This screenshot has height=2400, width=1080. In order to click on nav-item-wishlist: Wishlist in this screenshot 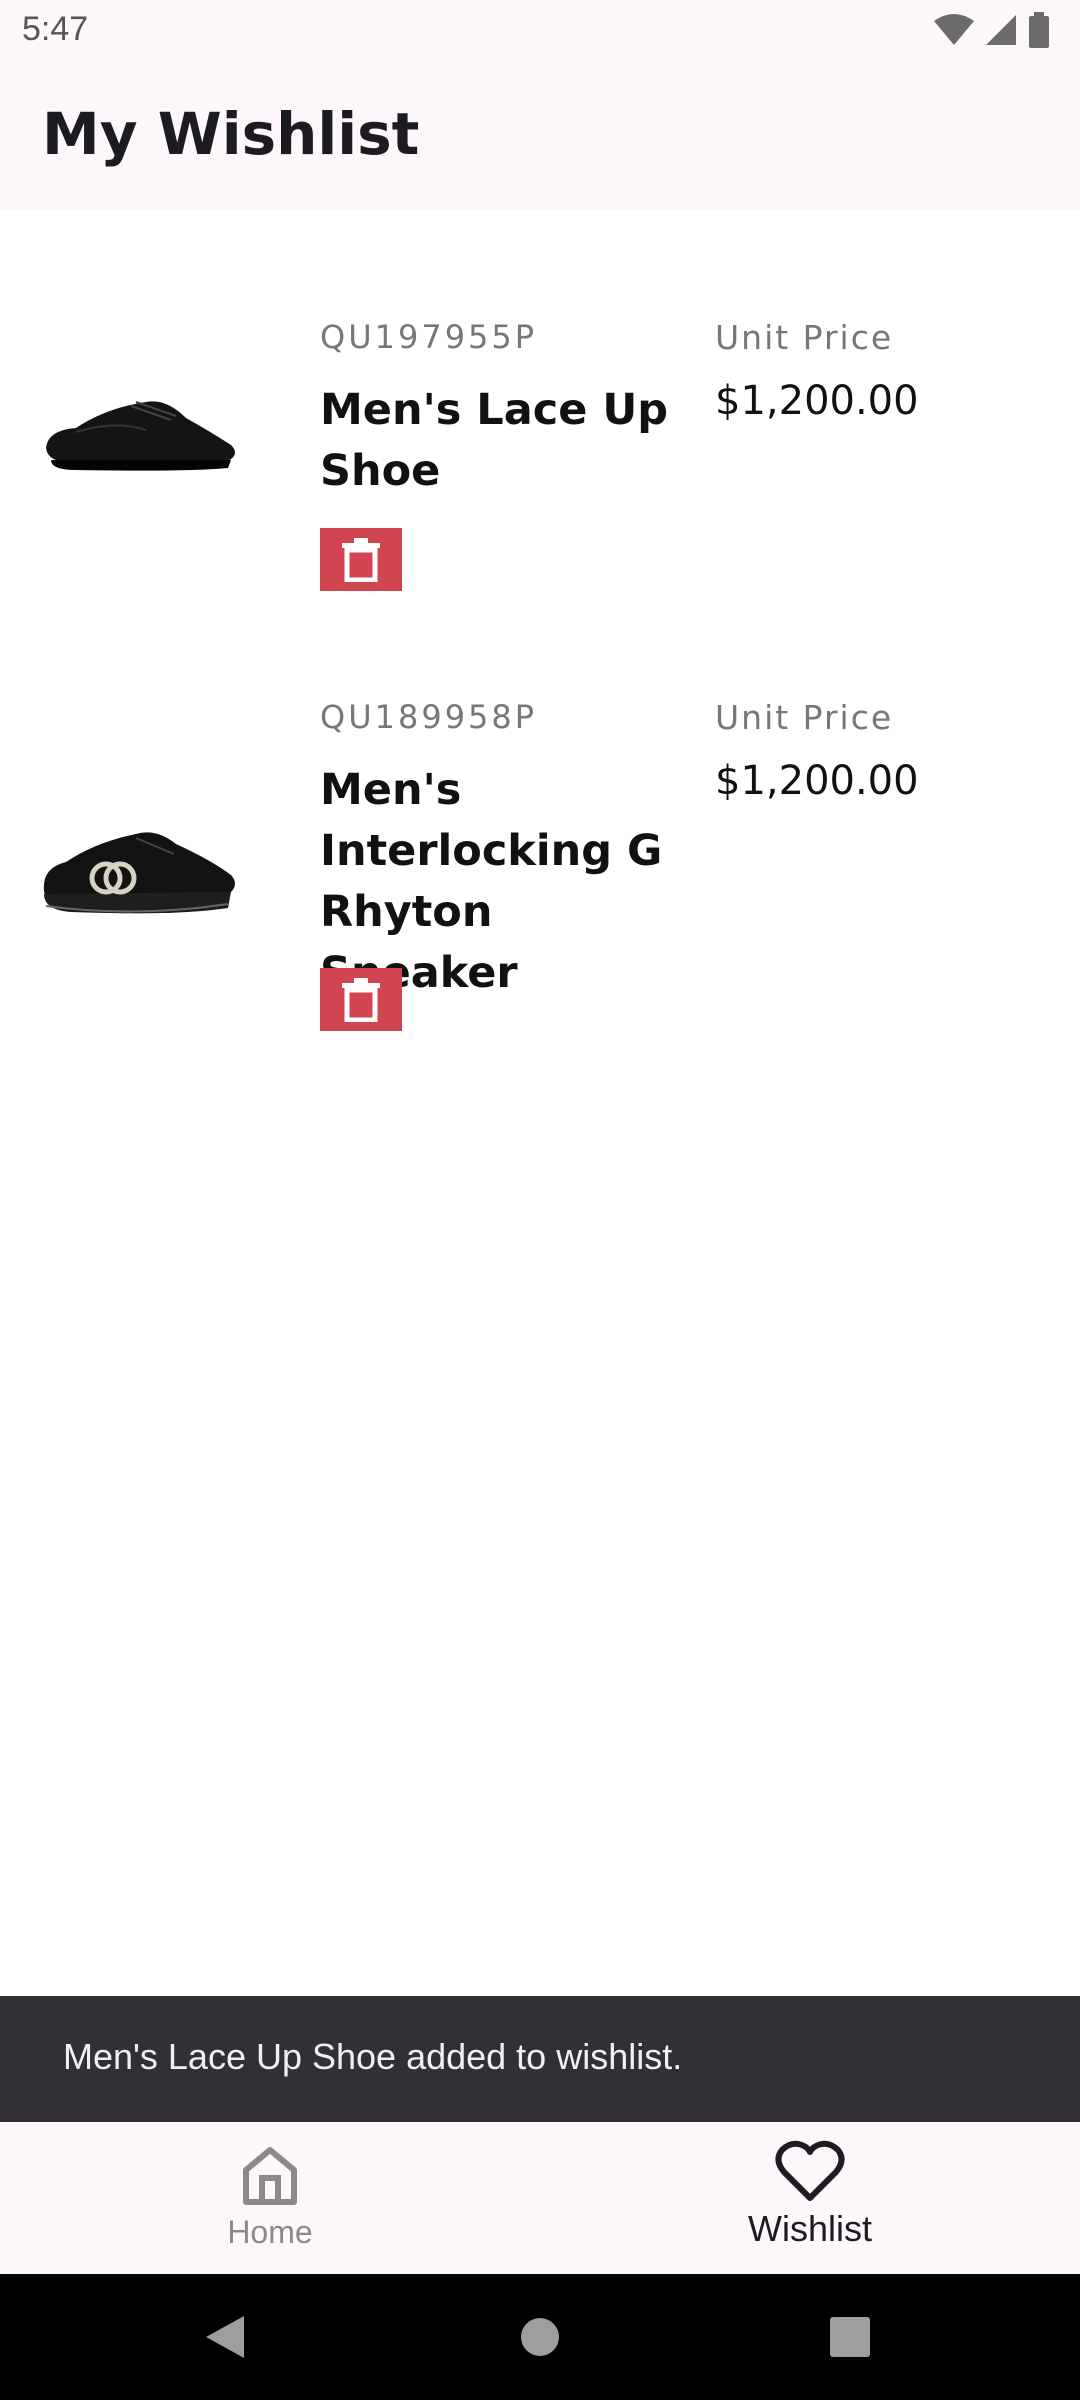, I will do `click(810, 2198)`.